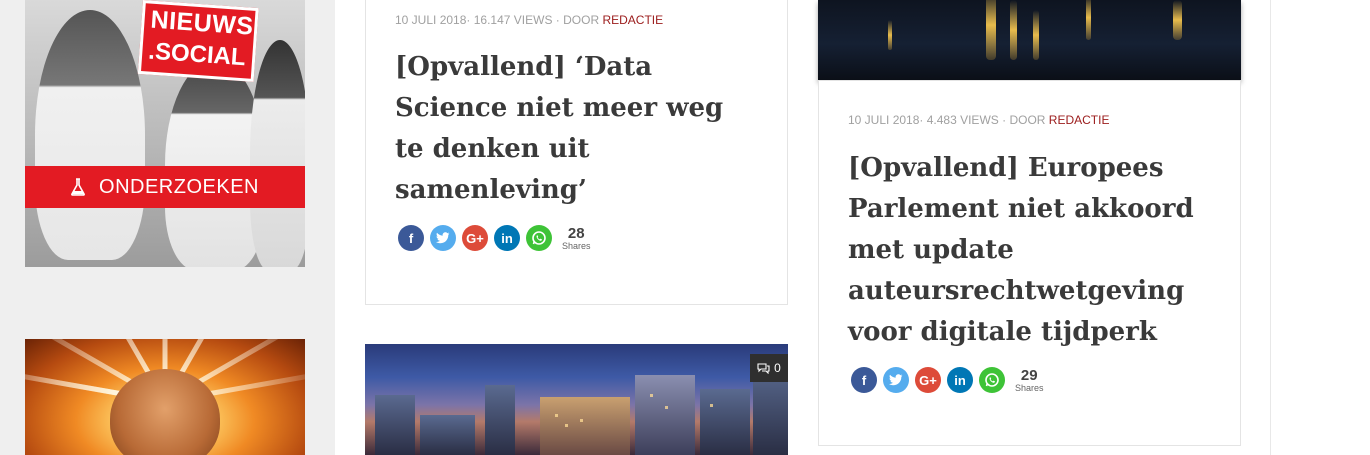 This screenshot has width=1370, height=455. I want to click on ad-banner-label: ONDERZOEKEN, so click(179, 186).